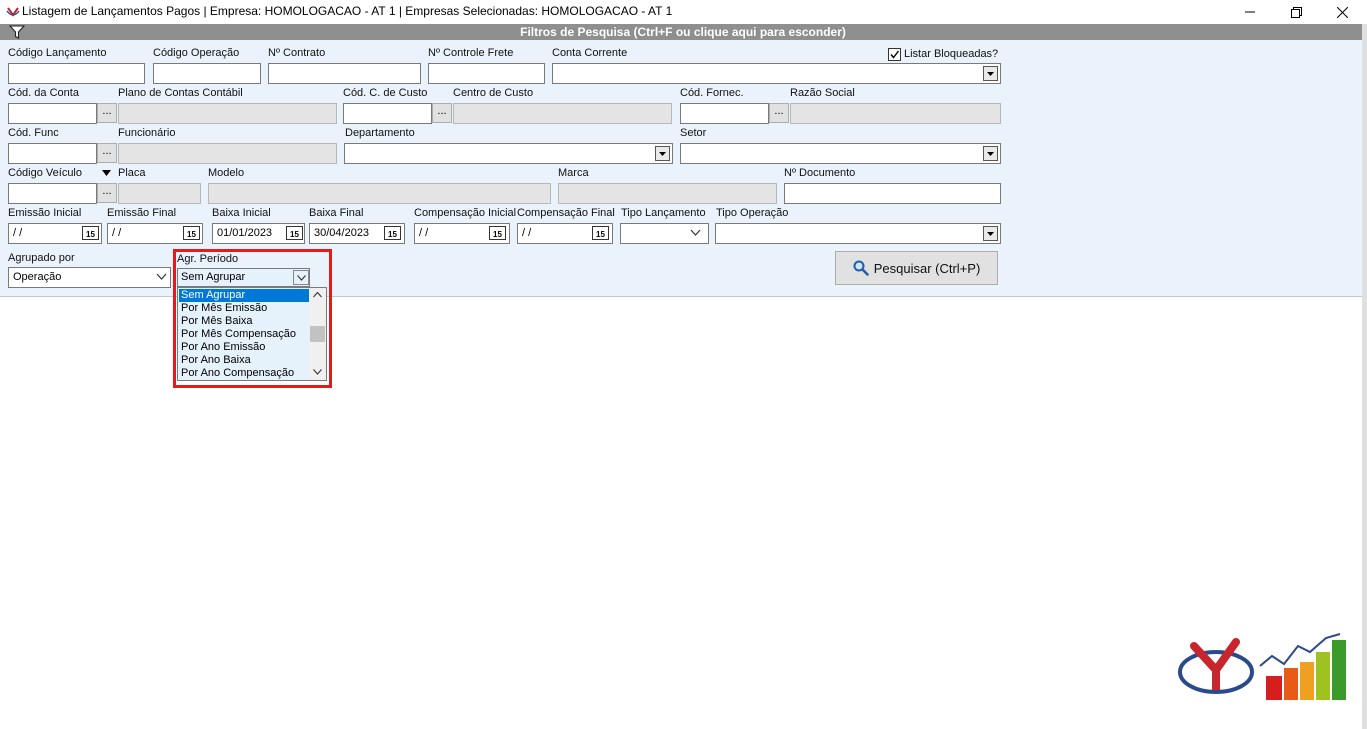  Describe the element at coordinates (508, 153) in the screenshot. I see `departamento-select` at that location.